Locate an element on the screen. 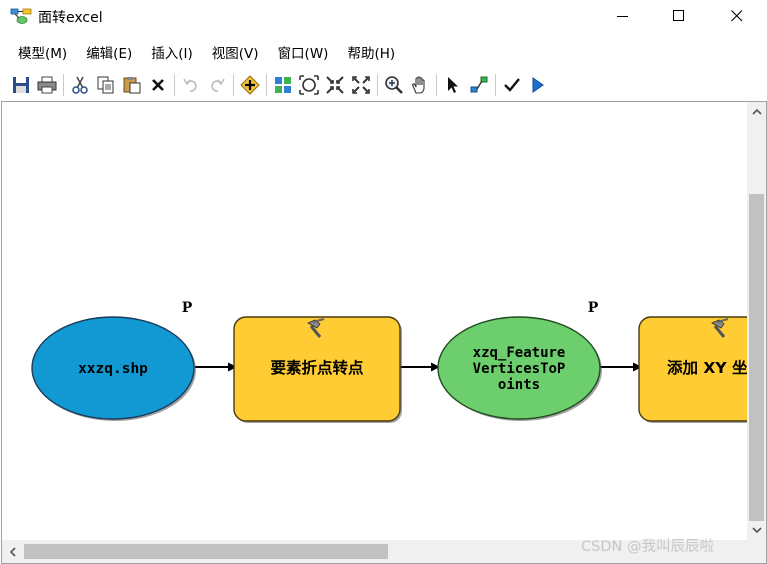 The image size is (767, 564). menu-bar: 模型(M) 编辑(E) 插入(I) 视图(V) 窗口(W) 帮助(H) is located at coordinates (383, 51).